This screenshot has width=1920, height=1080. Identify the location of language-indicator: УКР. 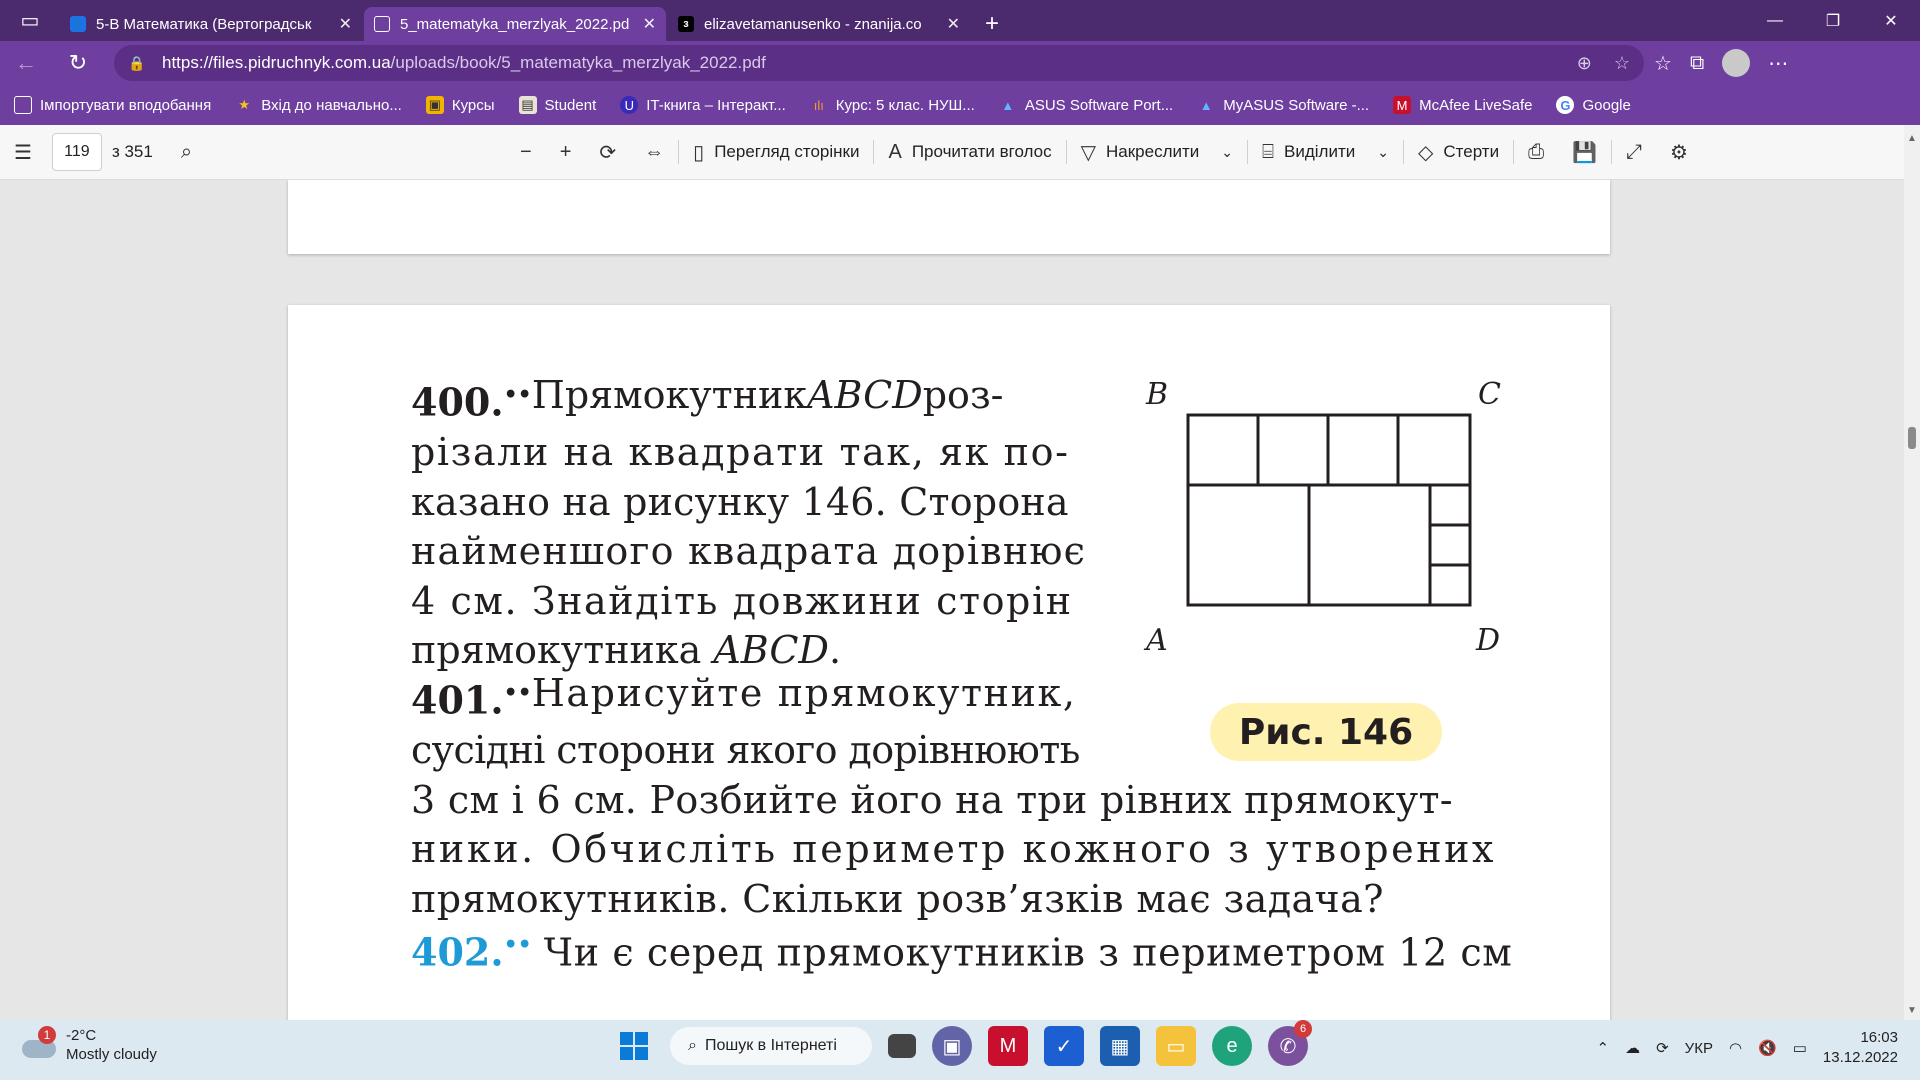
(1699, 1048).